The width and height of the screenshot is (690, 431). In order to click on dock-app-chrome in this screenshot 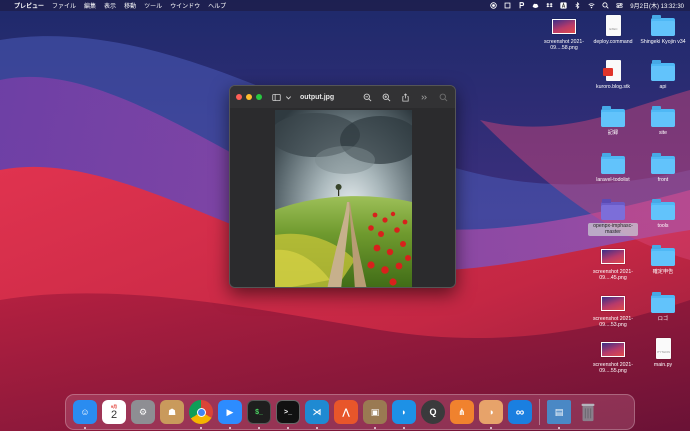, I will do `click(201, 414)`.